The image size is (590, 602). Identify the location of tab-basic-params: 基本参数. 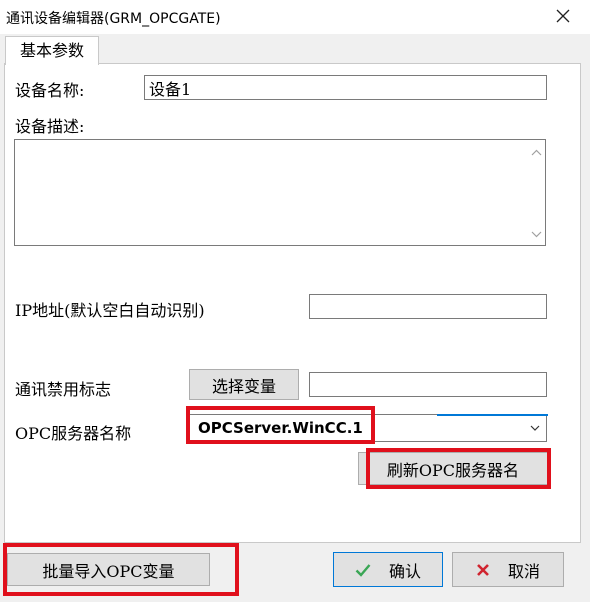
(52, 50).